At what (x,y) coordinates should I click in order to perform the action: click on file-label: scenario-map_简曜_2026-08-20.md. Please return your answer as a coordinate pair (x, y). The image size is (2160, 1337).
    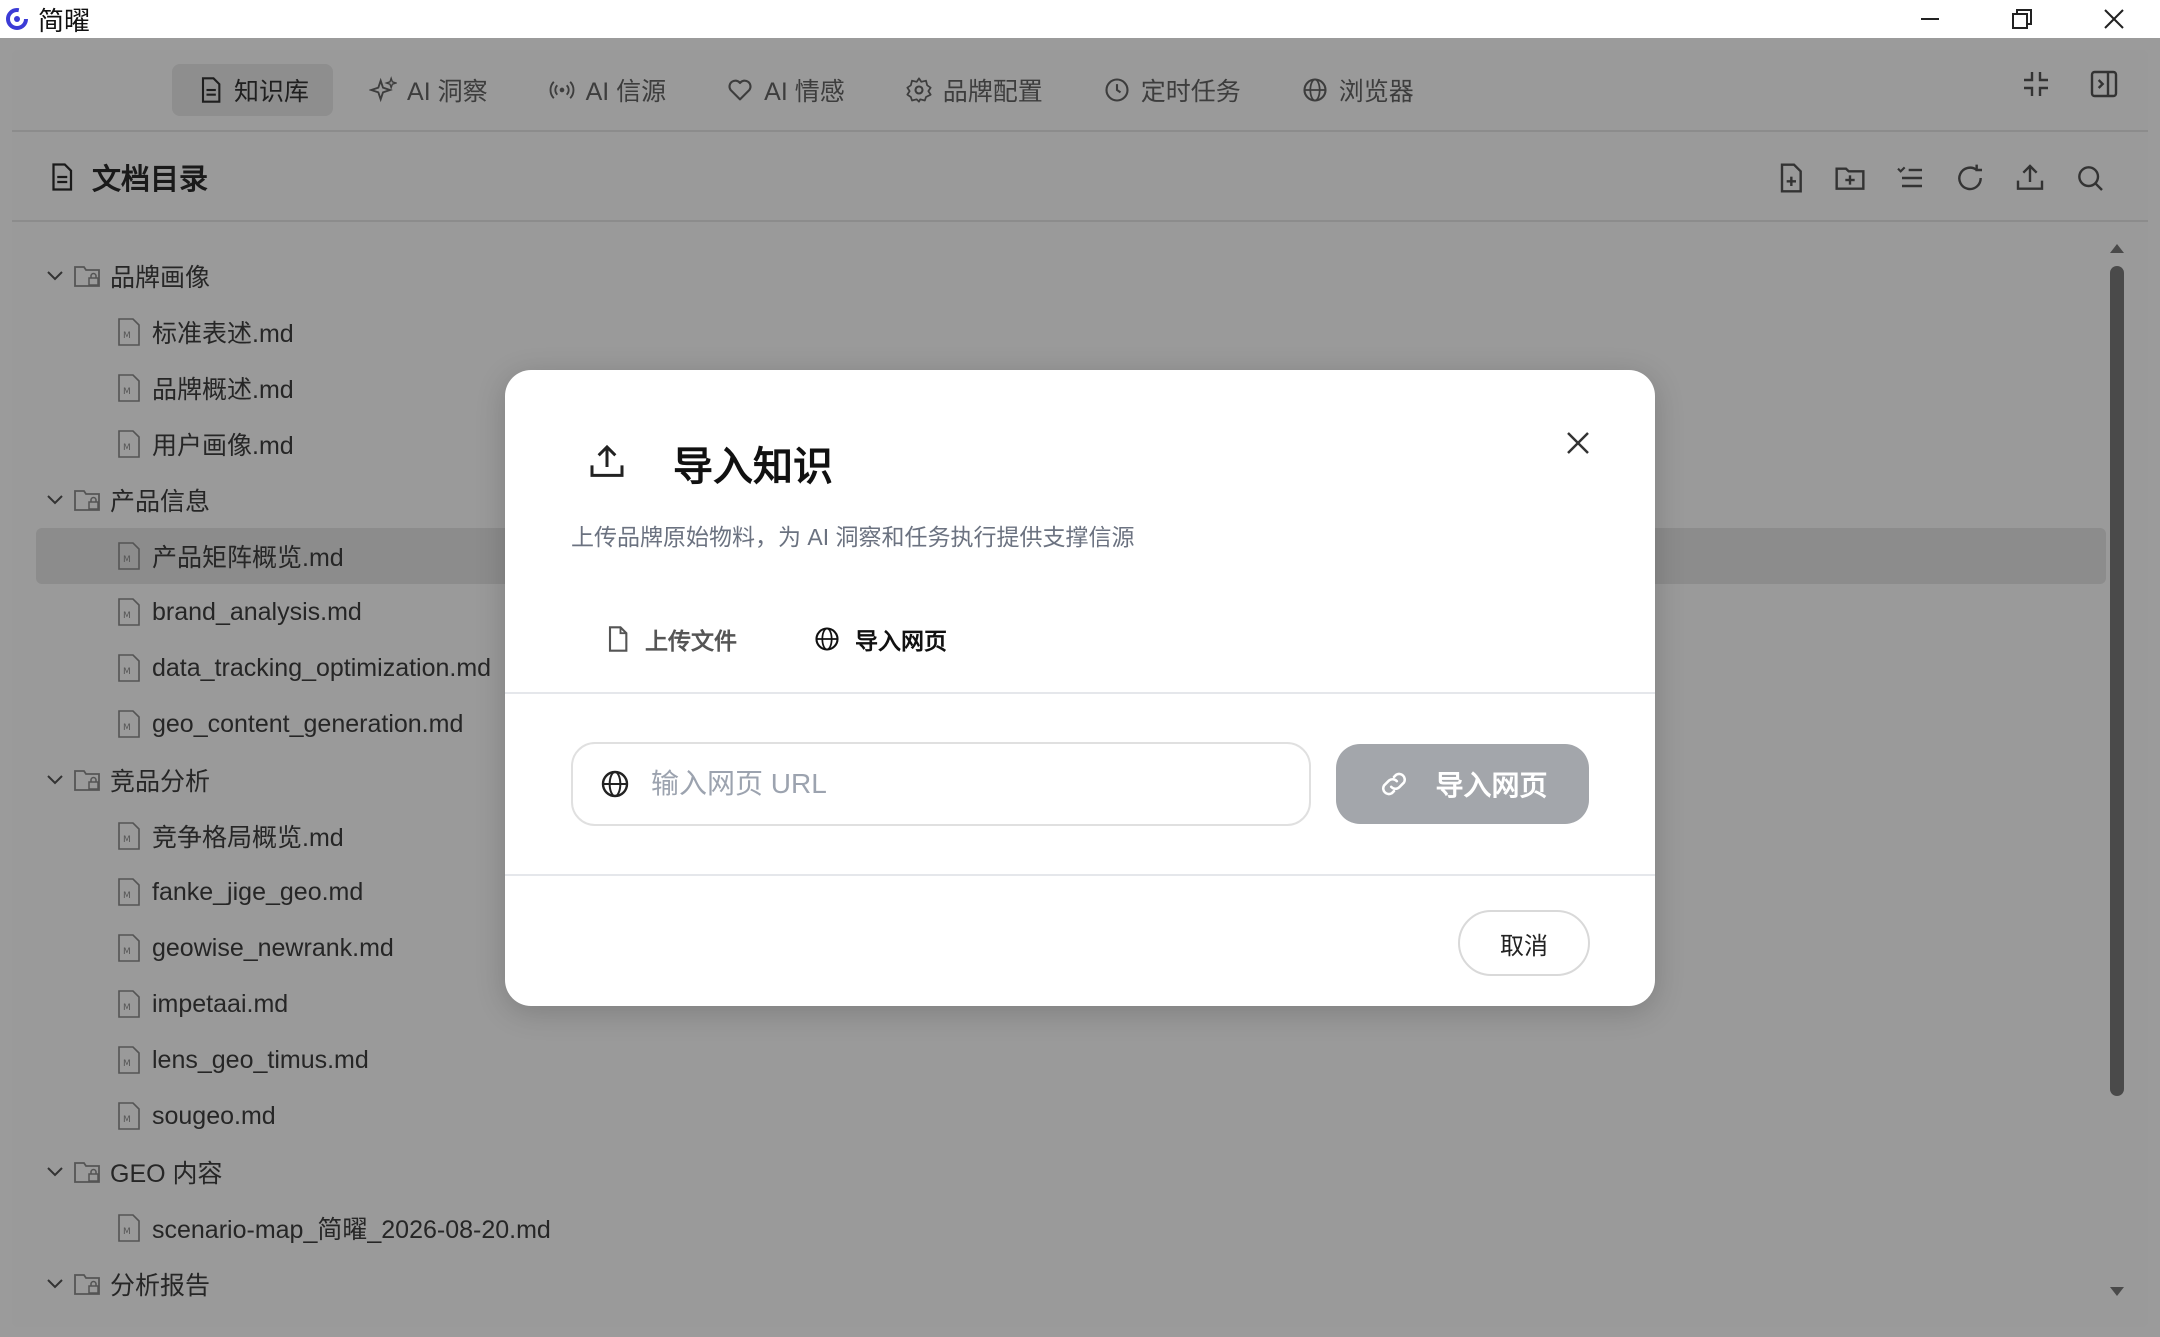
    Looking at the image, I should click on (351, 1230).